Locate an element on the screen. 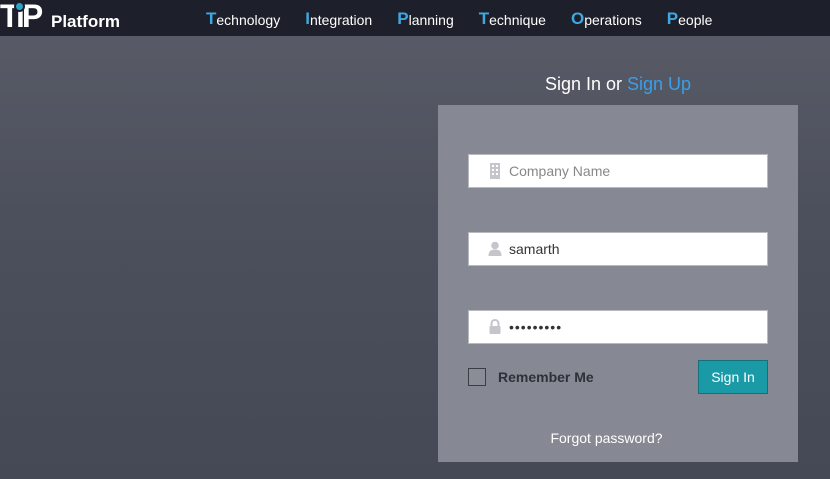  remember-me-checkbox is located at coordinates (477, 377).